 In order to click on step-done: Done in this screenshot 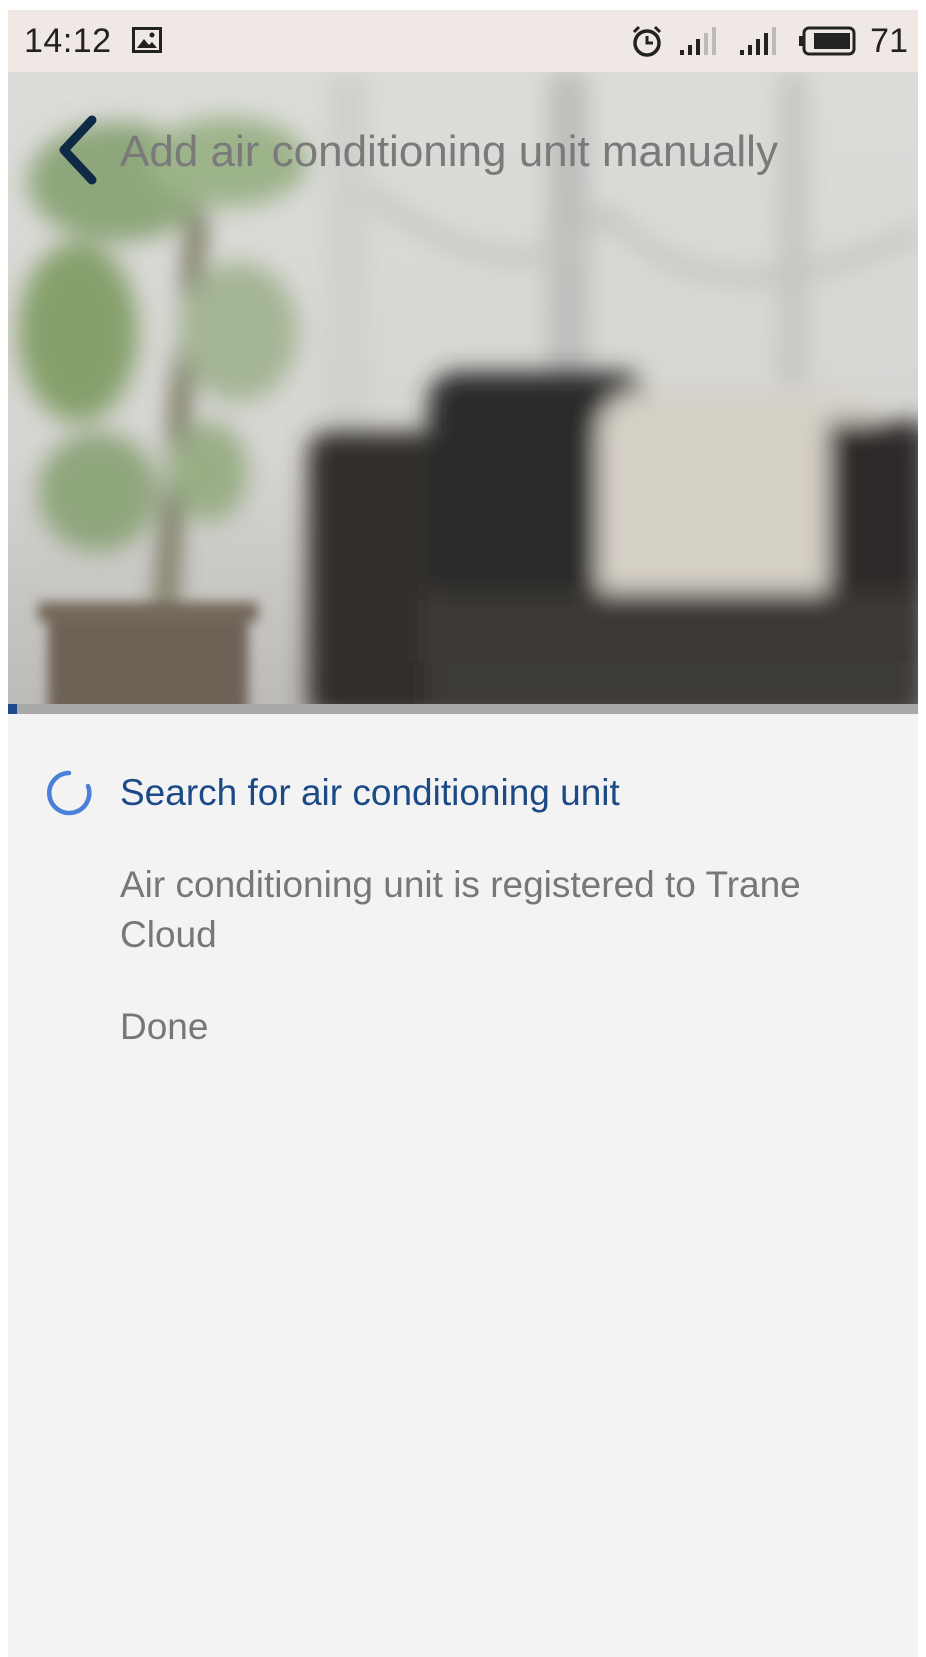, I will do `click(164, 1026)`.